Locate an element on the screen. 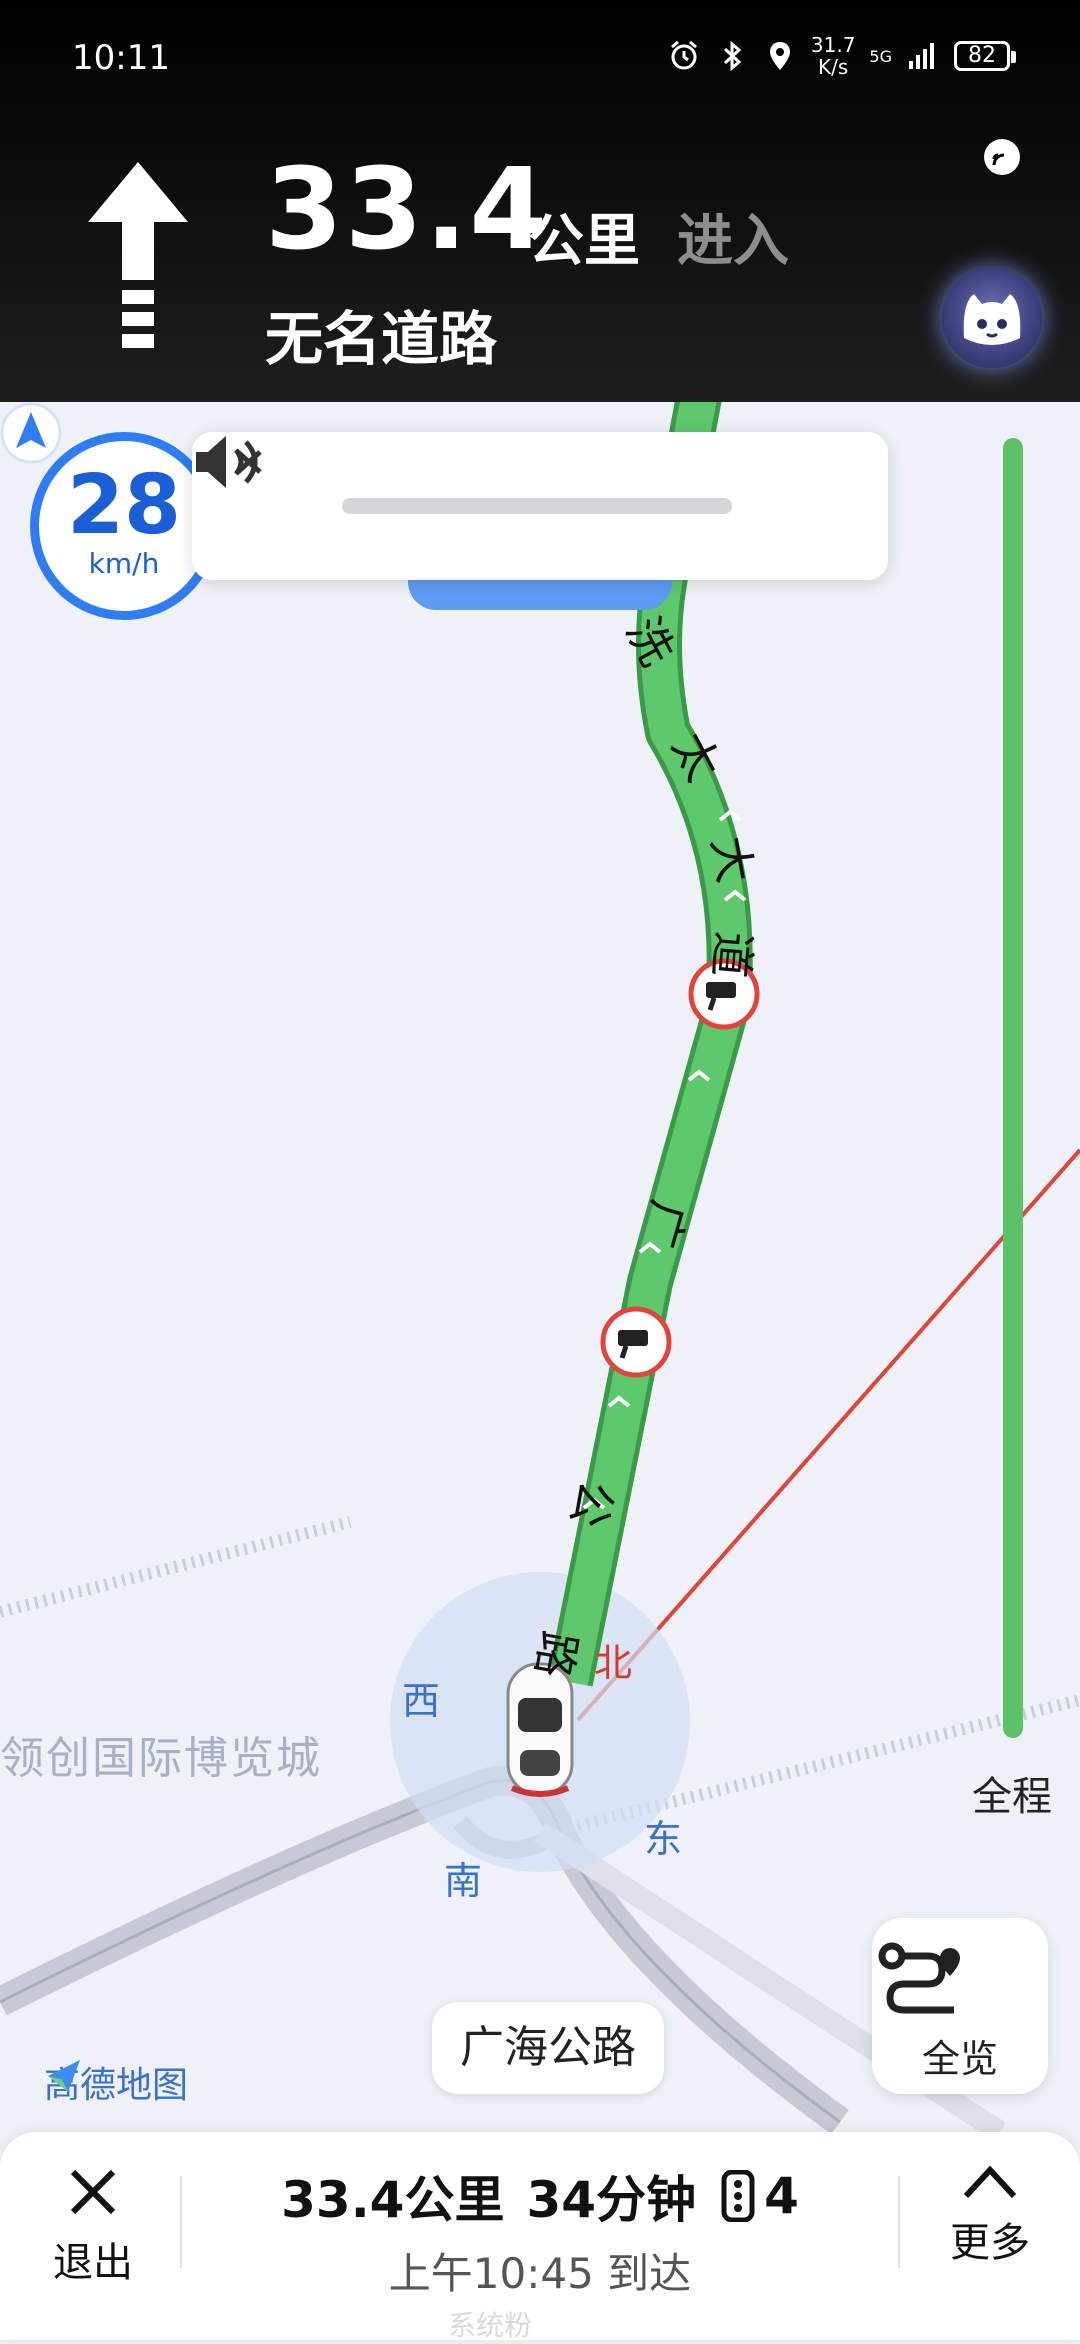 This screenshot has height=2344, width=1080. status-icons: 31.7 K/s 5G 82 is located at coordinates (841, 56).